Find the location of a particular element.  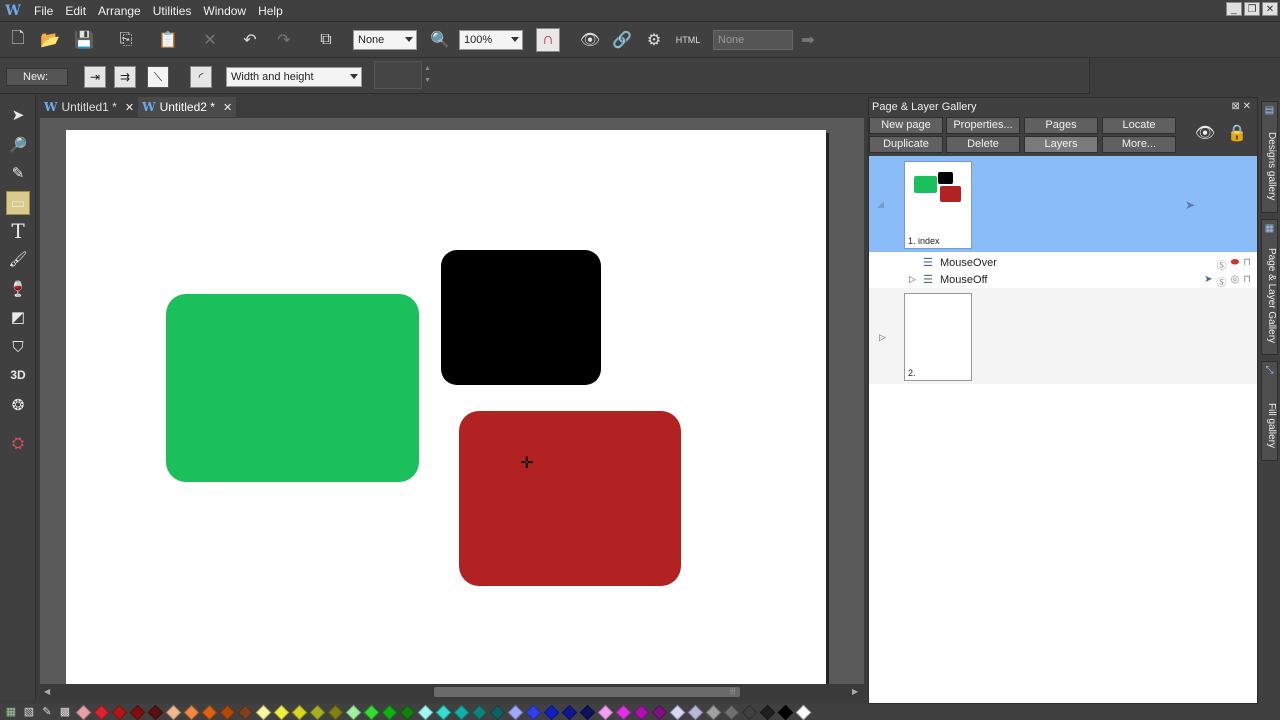

corner-radius-field is located at coordinates (398, 75).